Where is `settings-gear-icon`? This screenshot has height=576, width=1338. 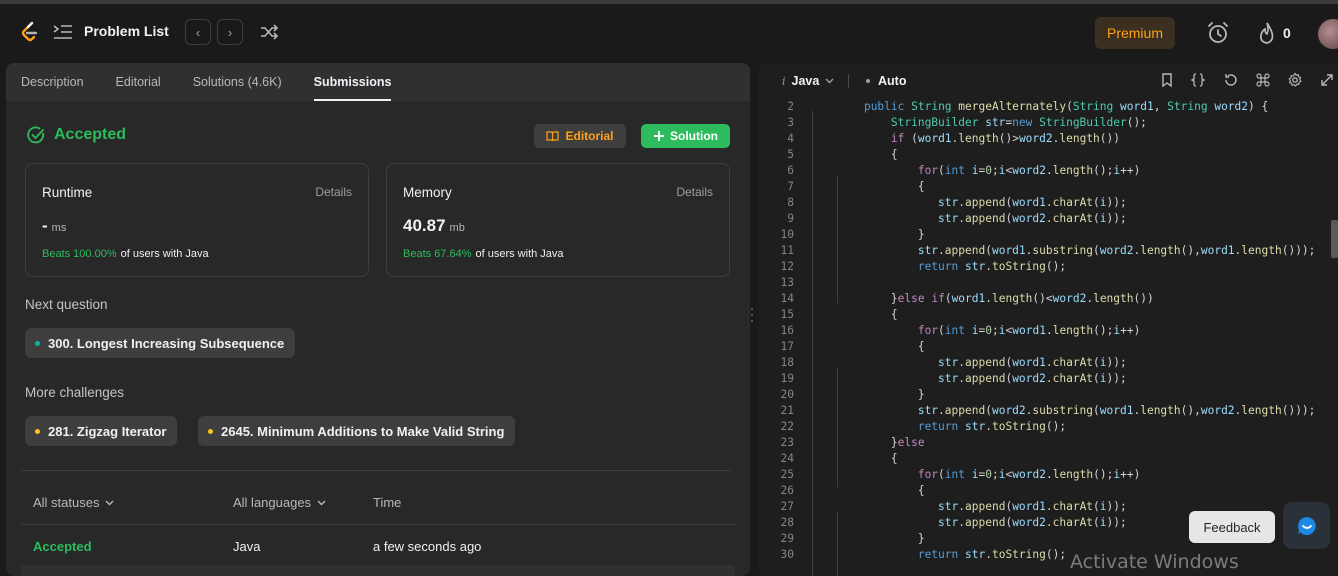 settings-gear-icon is located at coordinates (1295, 80).